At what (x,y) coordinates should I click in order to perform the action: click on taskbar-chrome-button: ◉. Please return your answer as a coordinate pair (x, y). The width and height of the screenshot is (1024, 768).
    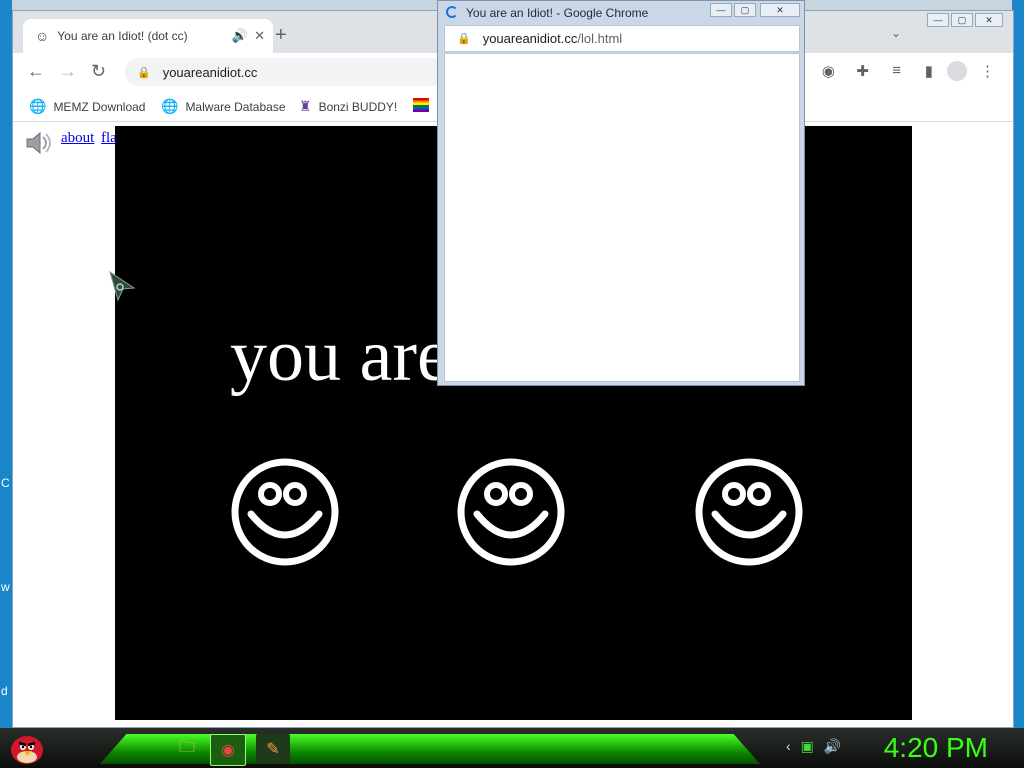
    Looking at the image, I should click on (228, 750).